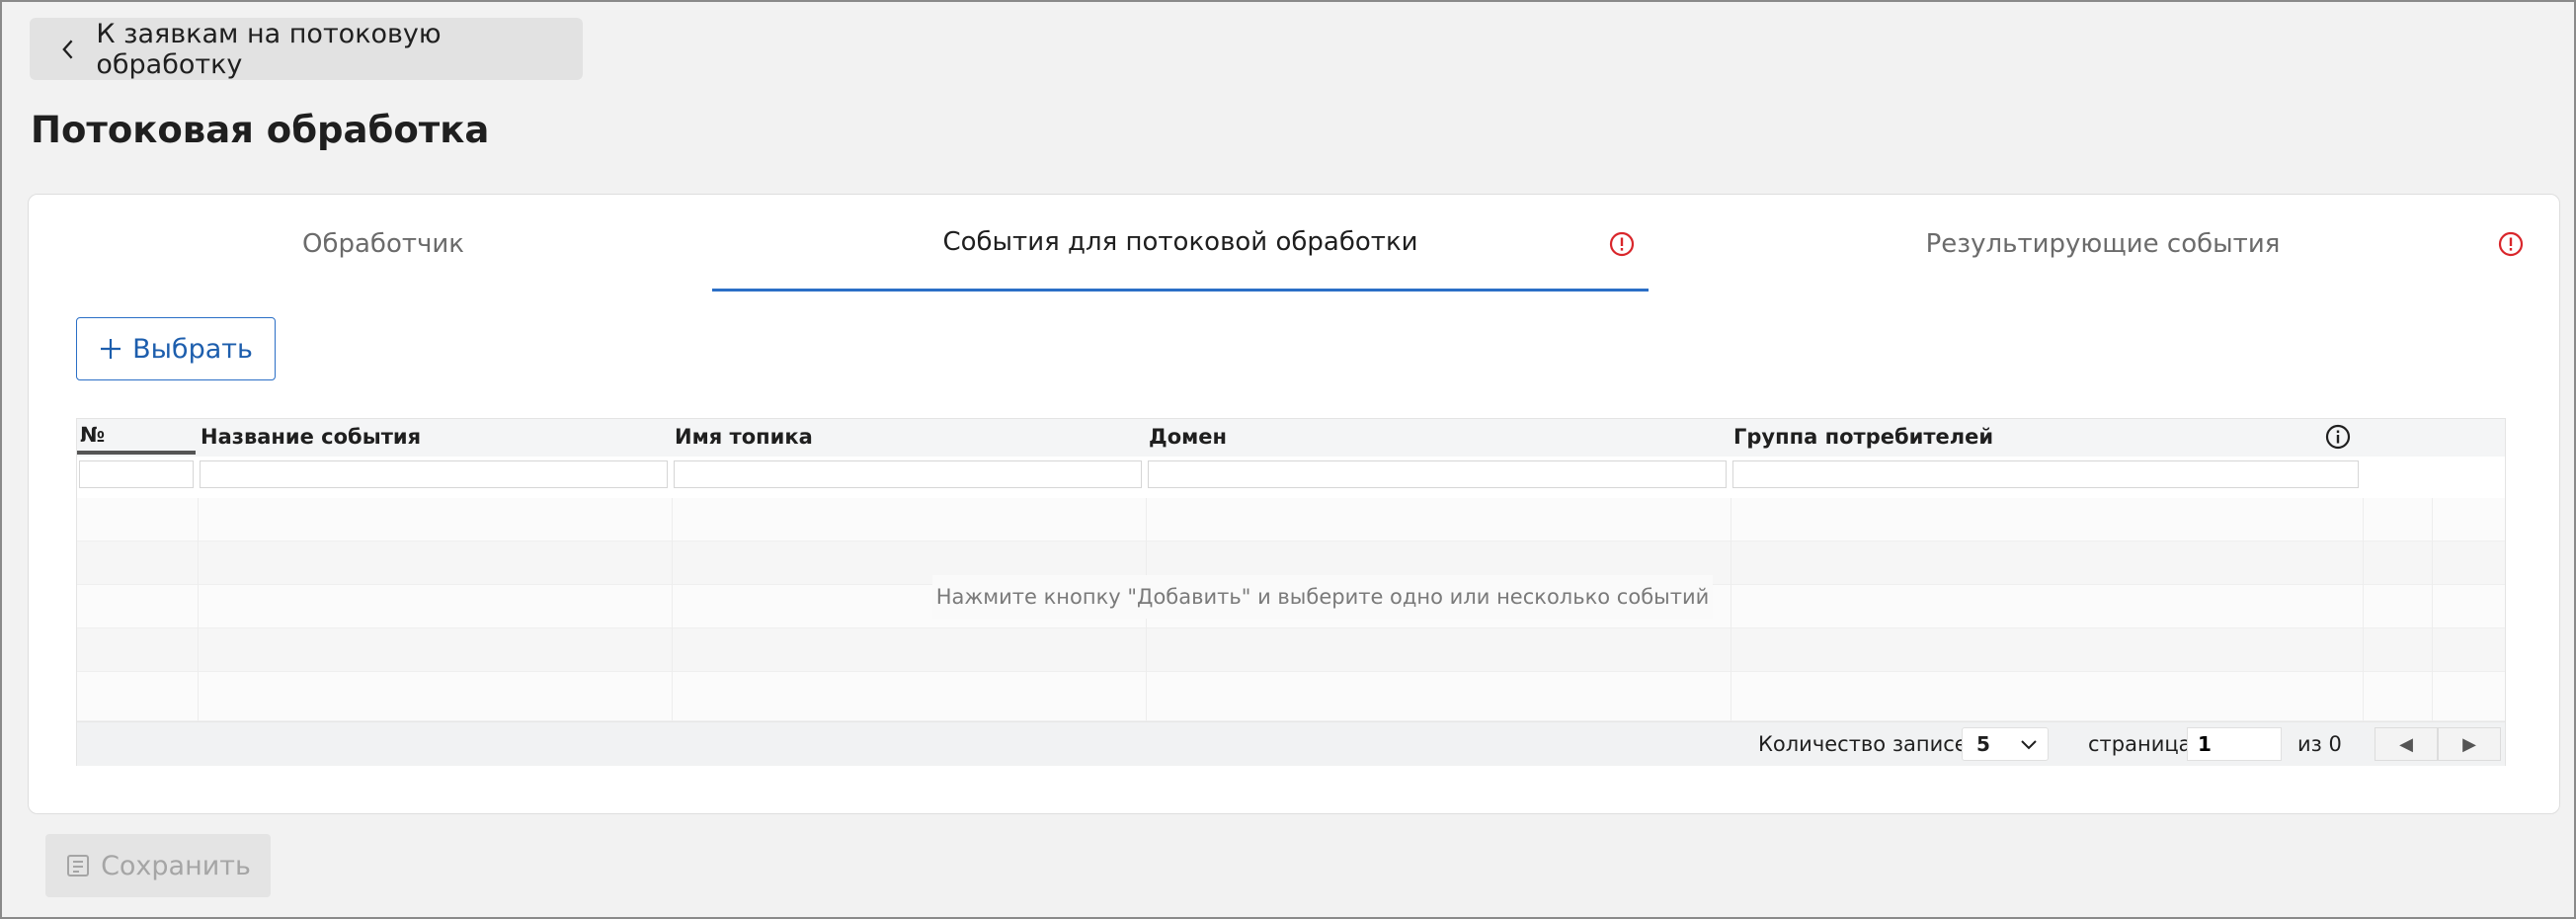 This screenshot has width=2576, height=919. I want to click on page-title: Потоковая обработка, so click(260, 130).